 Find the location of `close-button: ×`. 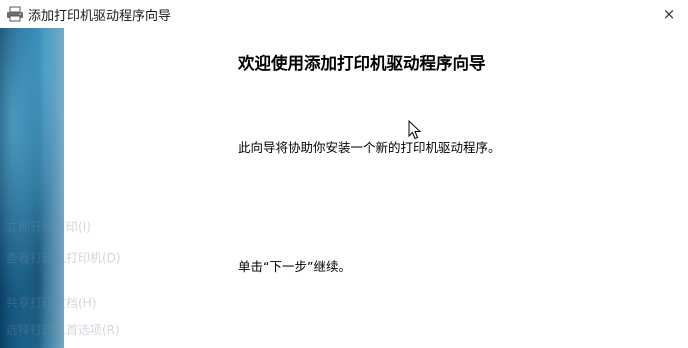

close-button: × is located at coordinates (669, 14).